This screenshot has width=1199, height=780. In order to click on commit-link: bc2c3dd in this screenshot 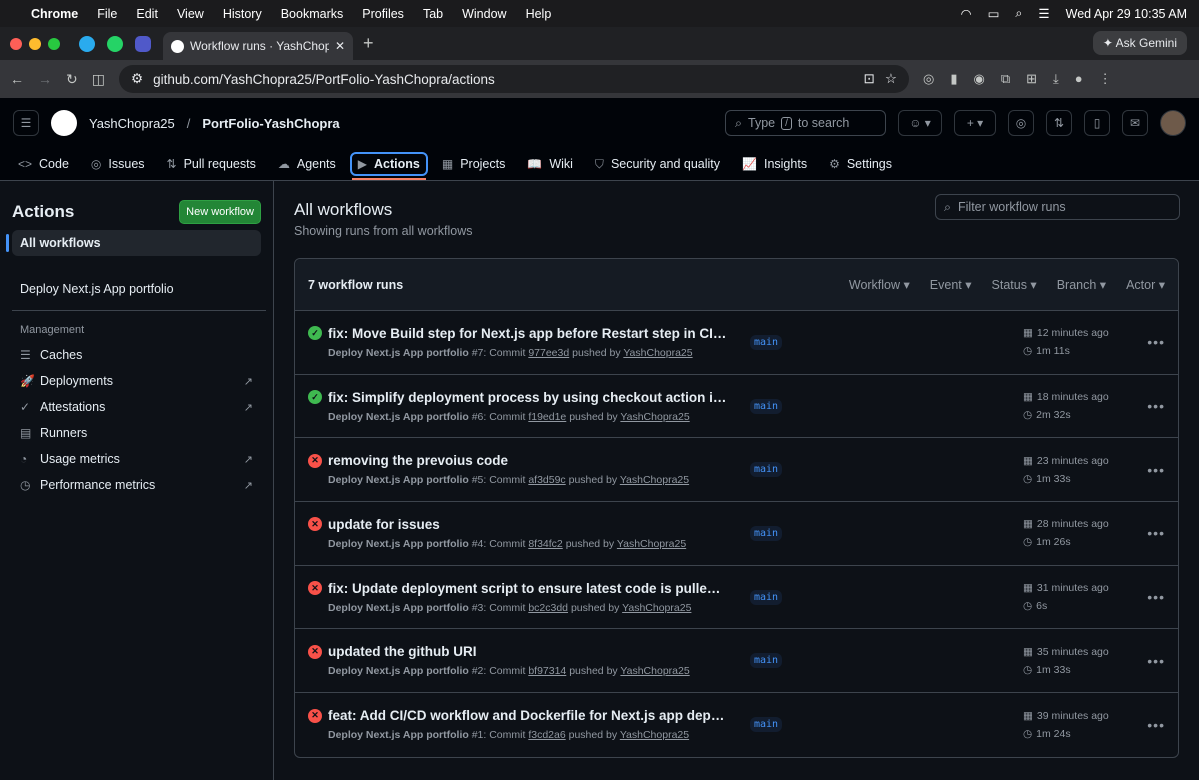, I will do `click(548, 608)`.